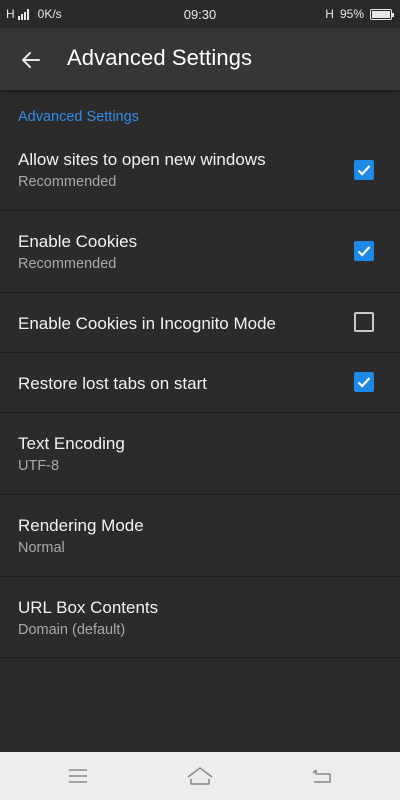 Image resolution: width=400 pixels, height=800 pixels. I want to click on battery-icon, so click(382, 14).